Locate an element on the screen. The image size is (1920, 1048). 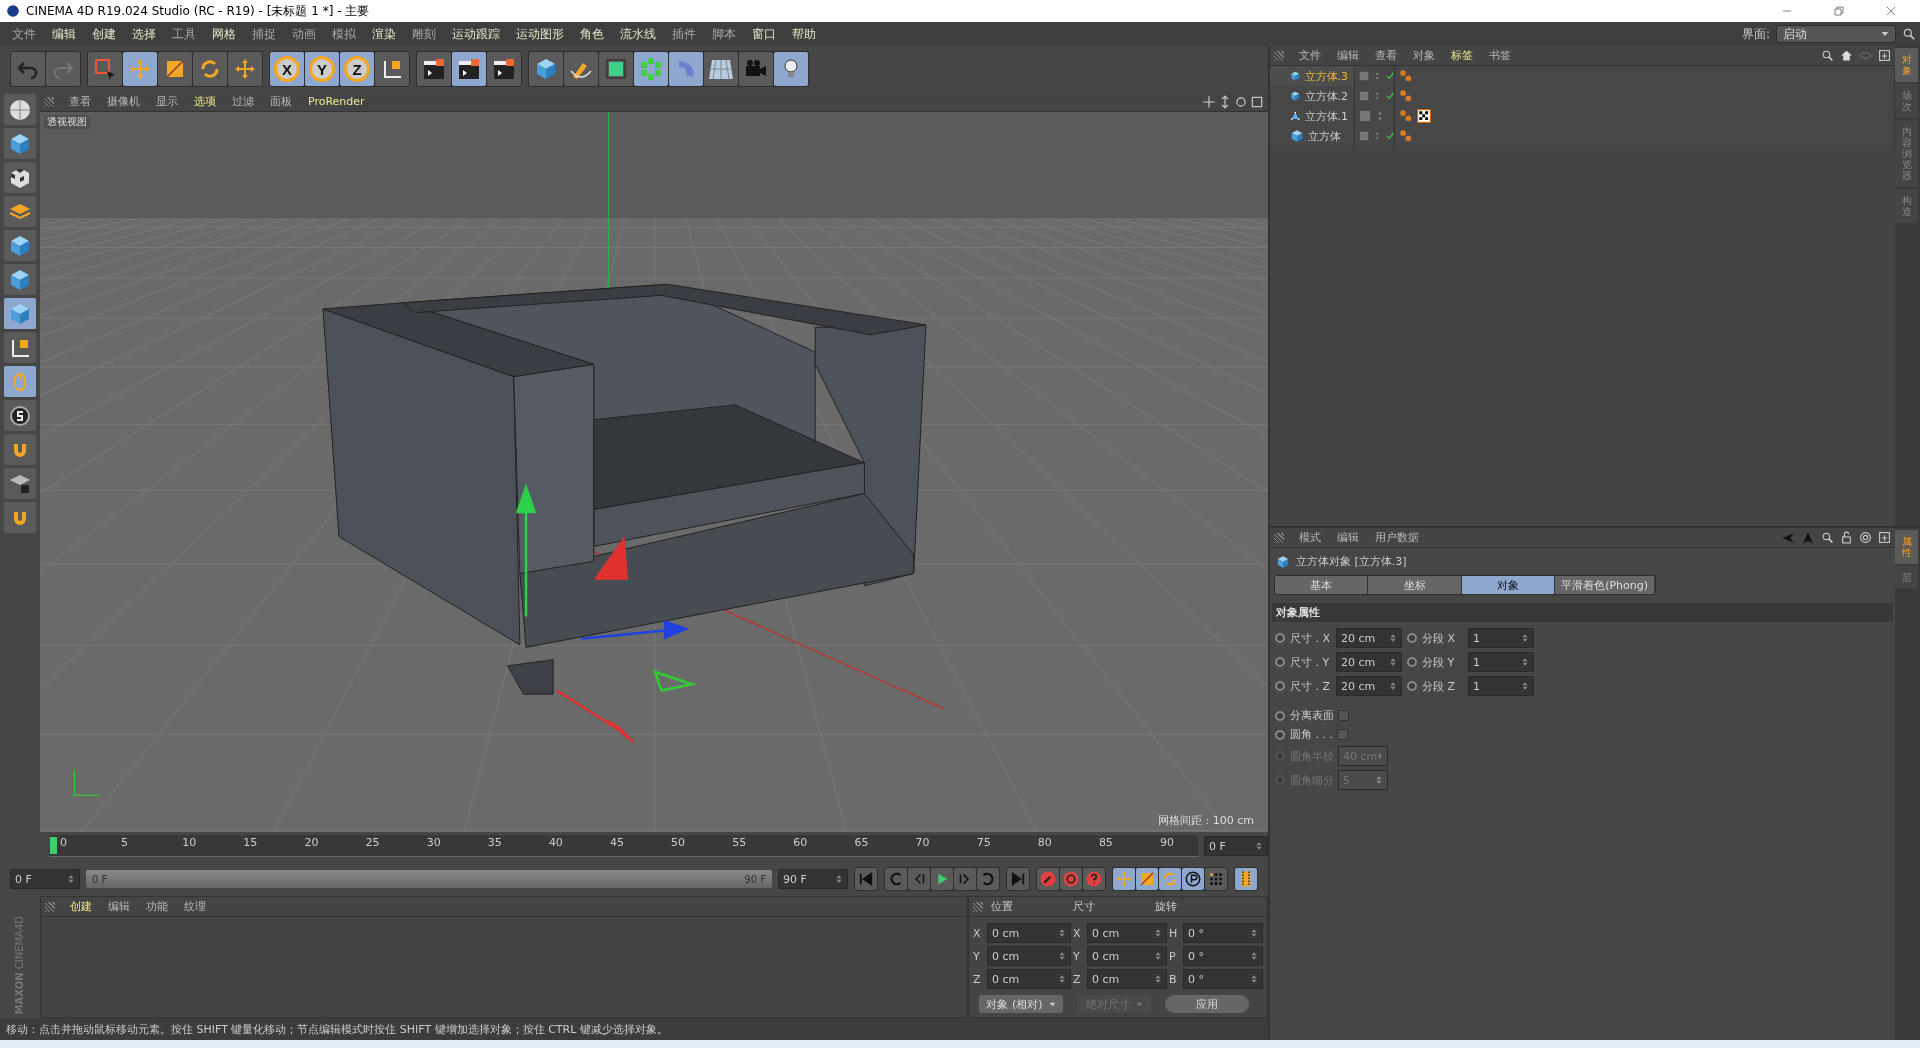
attribute-tab: 基本 is located at coordinates (1322, 585).